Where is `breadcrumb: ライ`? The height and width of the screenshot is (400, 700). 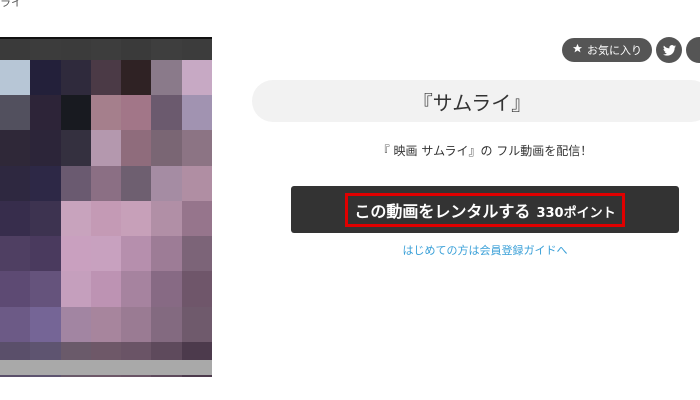 breadcrumb: ライ is located at coordinates (11, 4).